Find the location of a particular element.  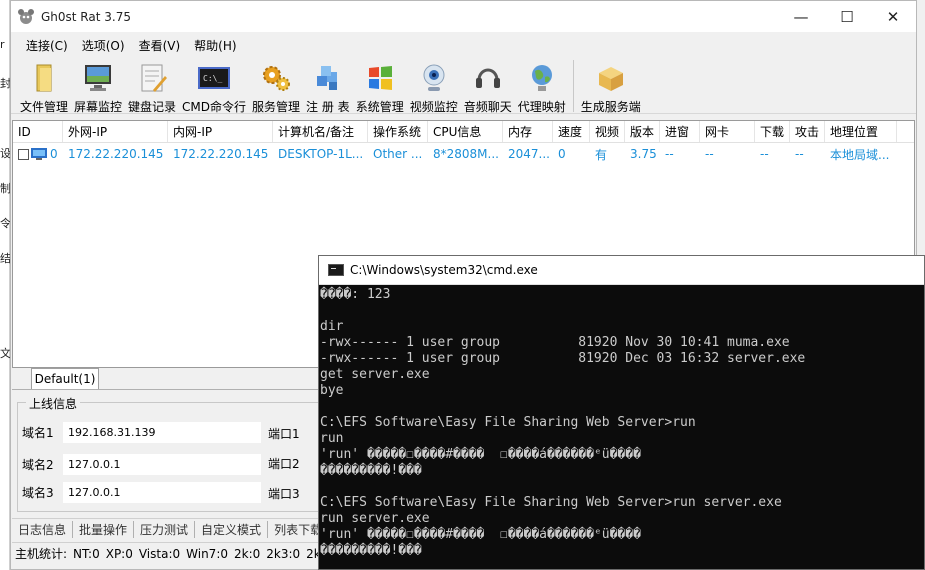

cmd-icon: C:\_ is located at coordinates (214, 78).